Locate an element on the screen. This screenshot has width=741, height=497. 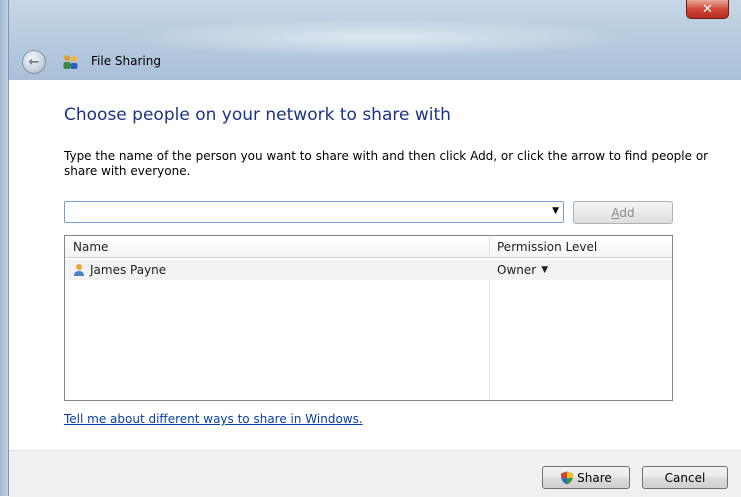
permission-dropdown: Owner ▼ is located at coordinates (522, 270).